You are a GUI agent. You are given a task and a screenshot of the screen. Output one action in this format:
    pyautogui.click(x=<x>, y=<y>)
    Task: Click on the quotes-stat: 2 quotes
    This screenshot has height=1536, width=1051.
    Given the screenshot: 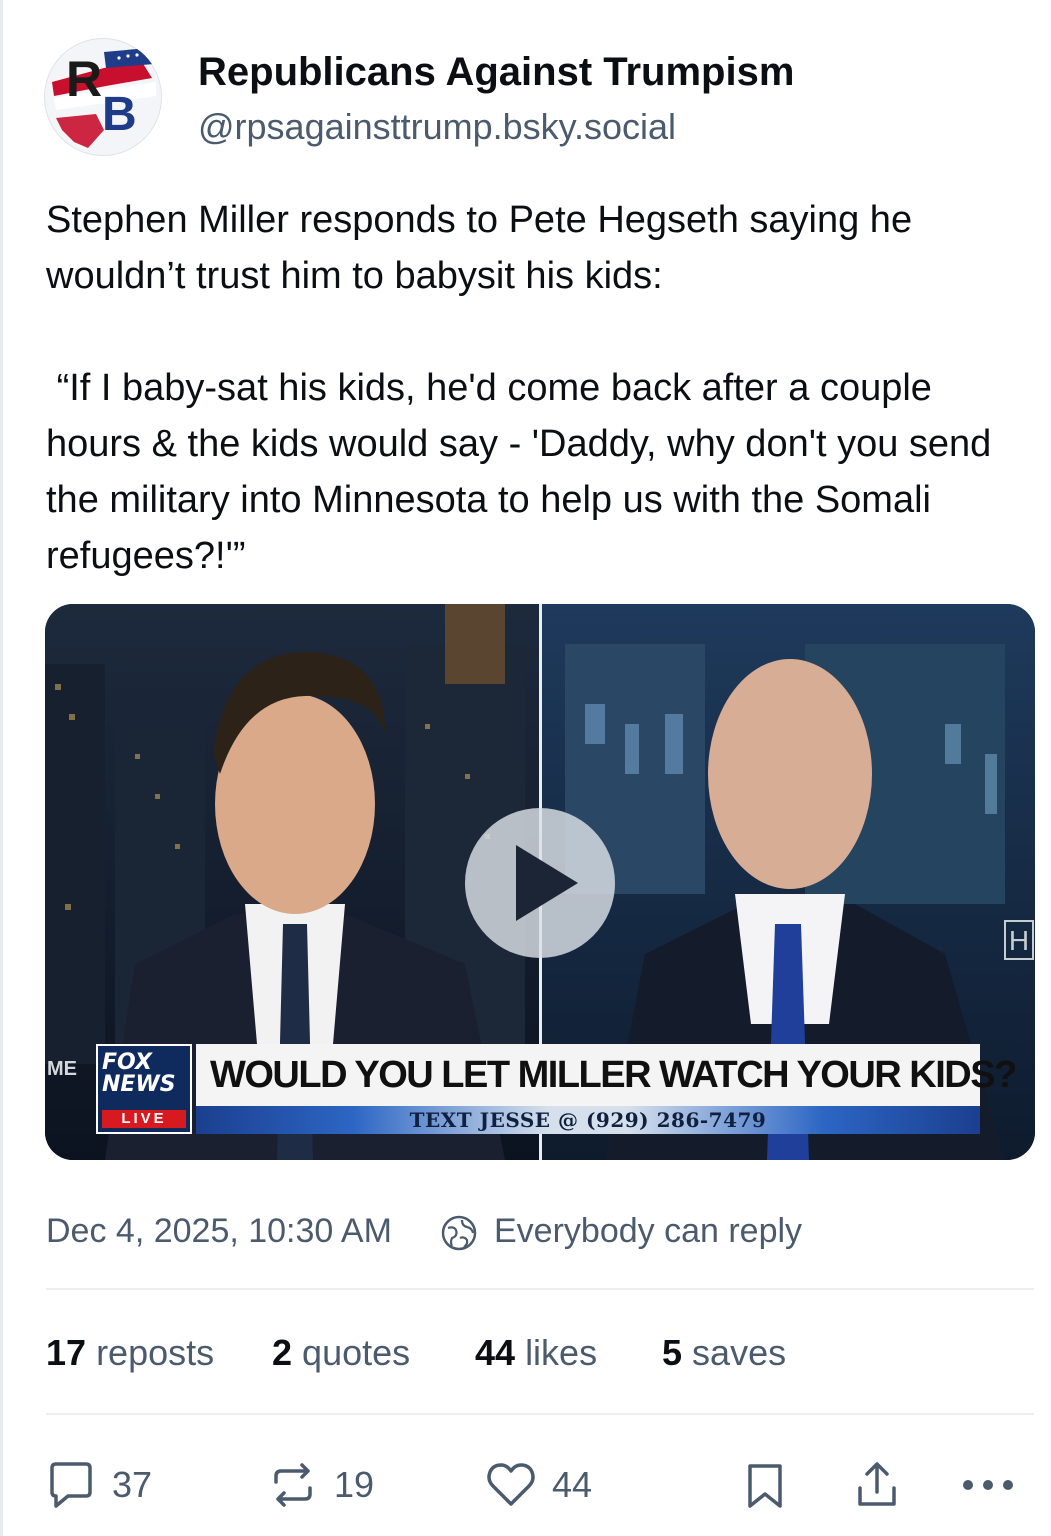 What is the action you would take?
    pyautogui.click(x=341, y=1353)
    